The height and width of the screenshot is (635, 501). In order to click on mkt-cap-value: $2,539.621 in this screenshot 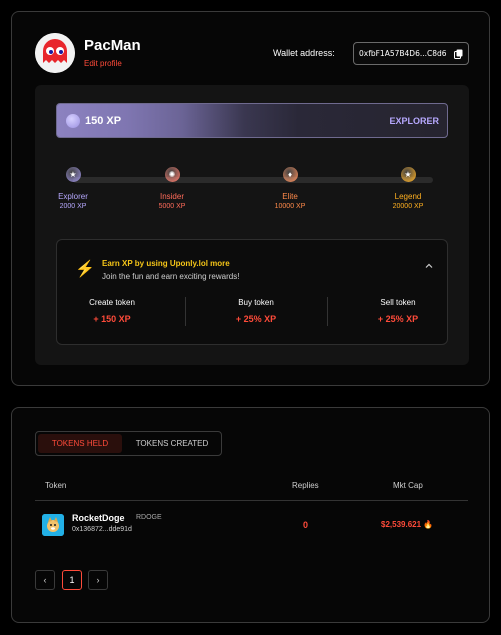, I will do `click(401, 524)`.